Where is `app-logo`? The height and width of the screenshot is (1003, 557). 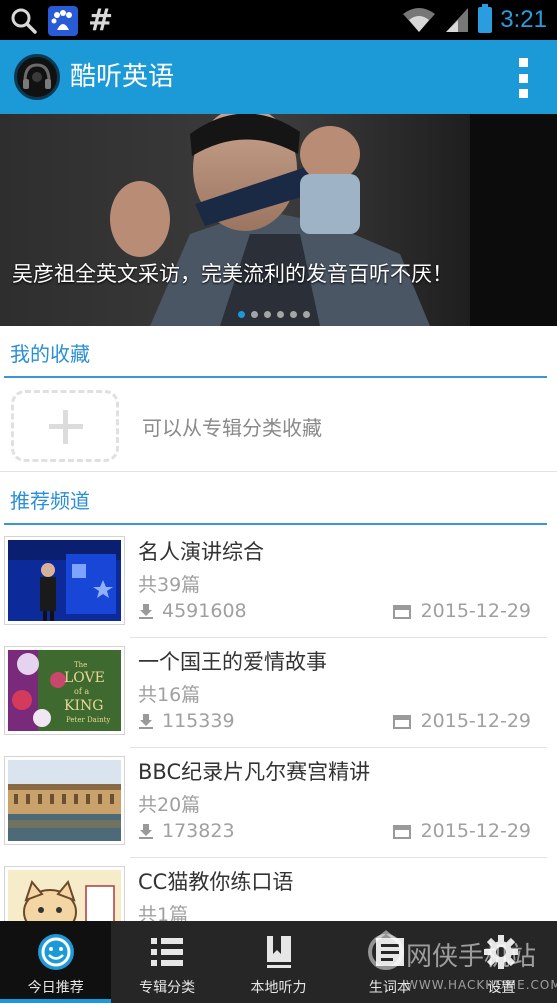 app-logo is located at coordinates (37, 77).